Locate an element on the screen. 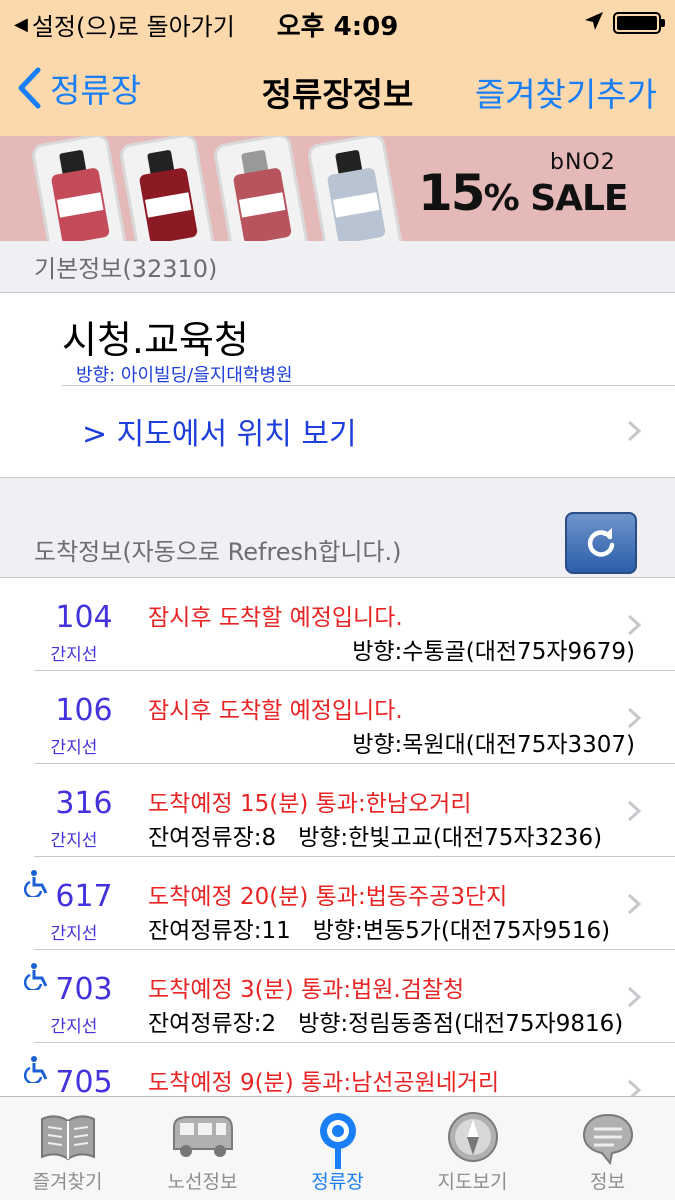  speech-bubble-icon is located at coordinates (607, 1139).